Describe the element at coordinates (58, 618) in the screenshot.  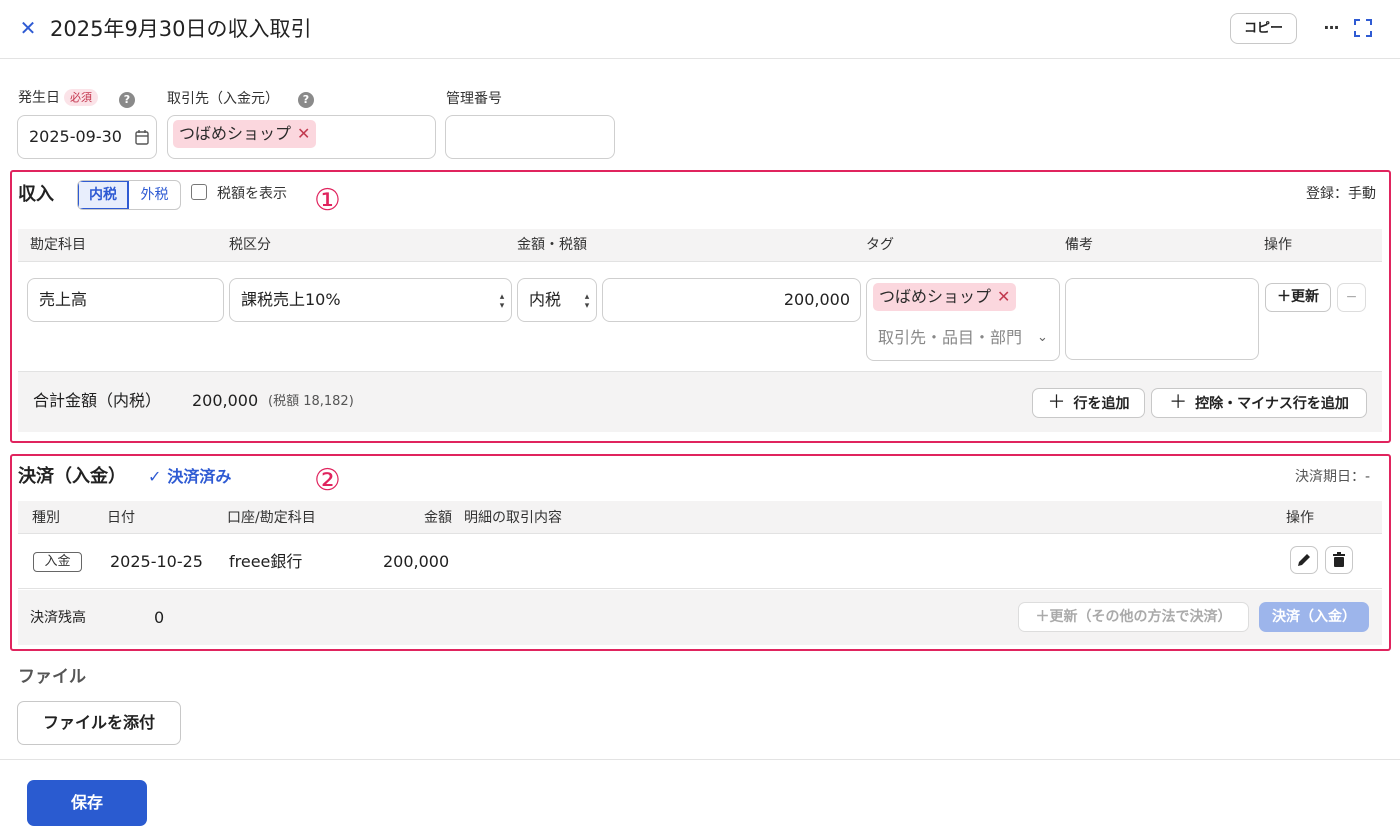
I see `balance-label: 決済残高` at that location.